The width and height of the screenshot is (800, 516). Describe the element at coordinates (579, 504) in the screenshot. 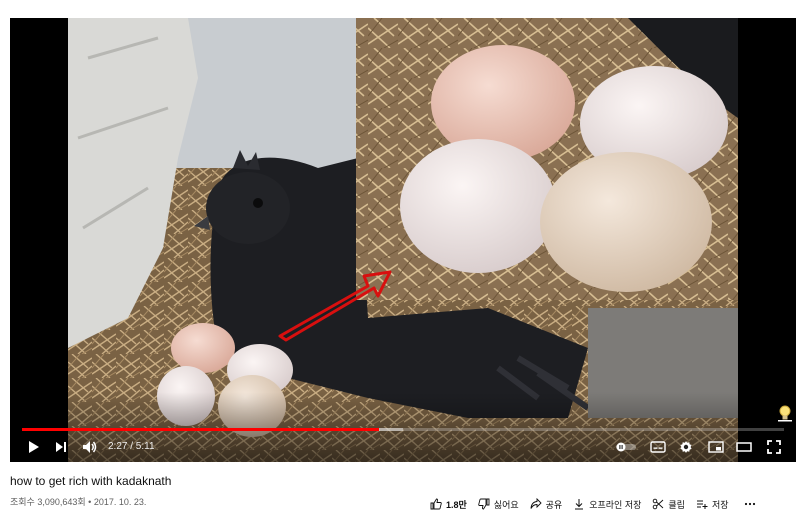

I see `download-icon` at that location.